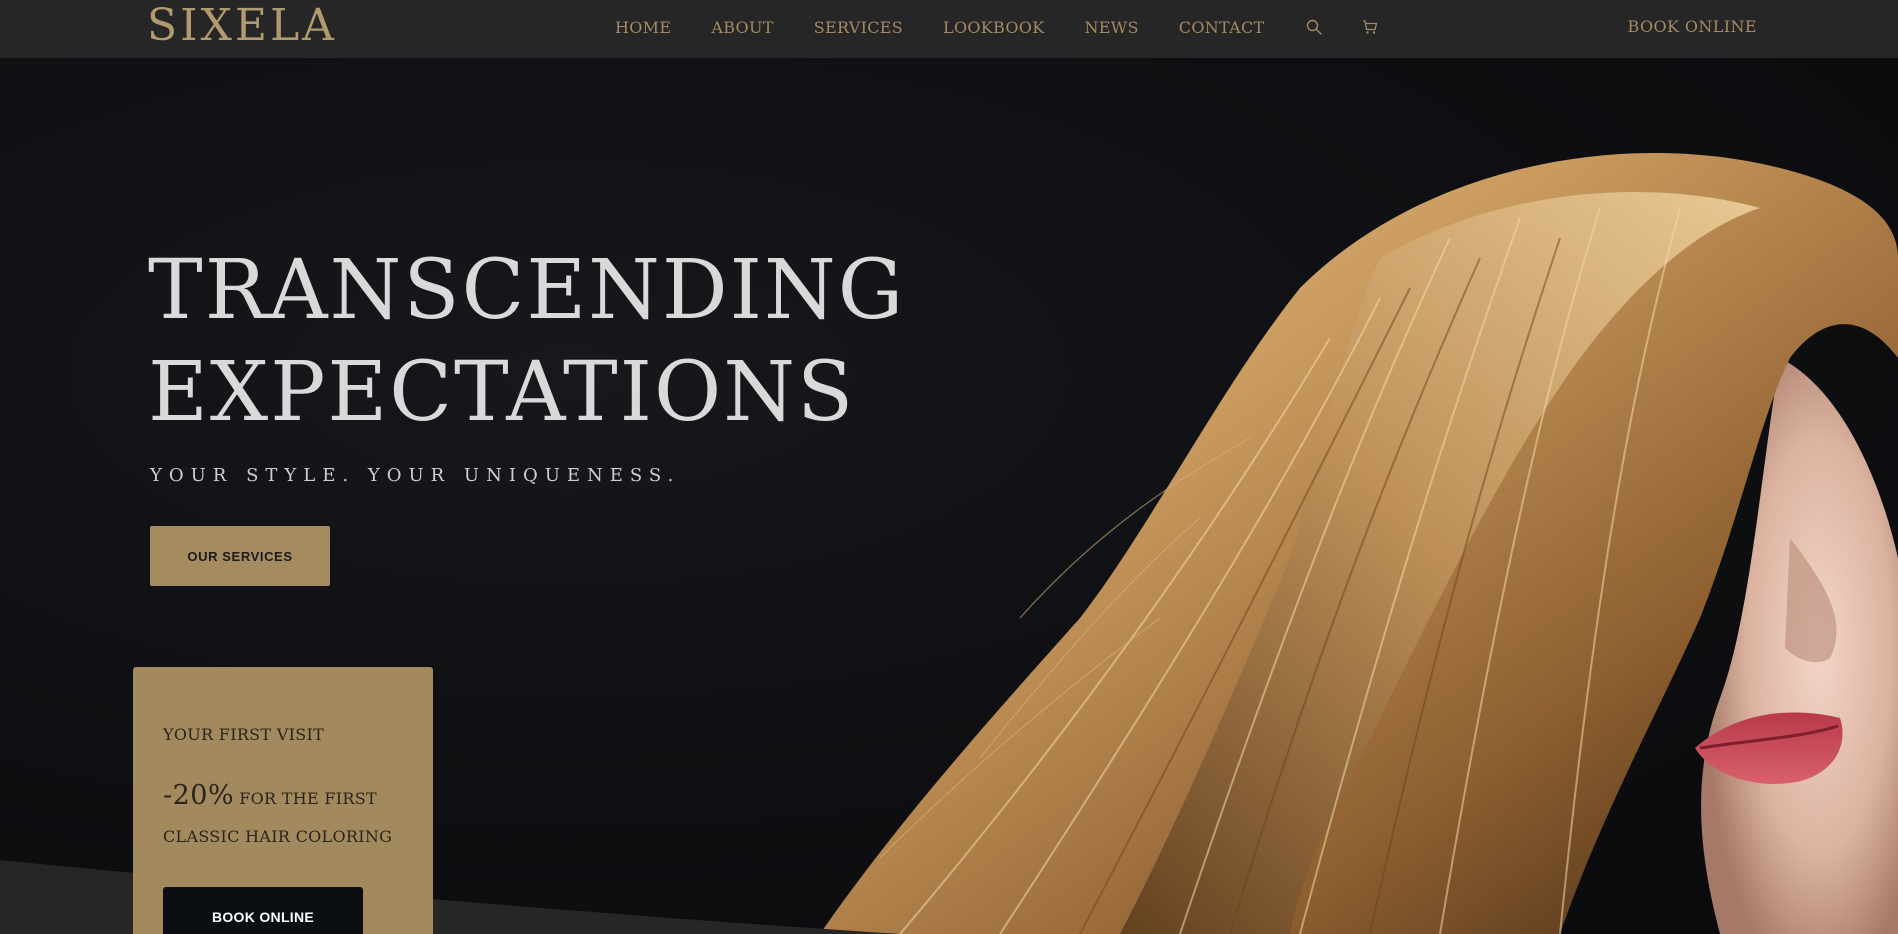 Image resolution: width=1898 pixels, height=934 pixels. I want to click on nav-services: SERVICES, so click(858, 27).